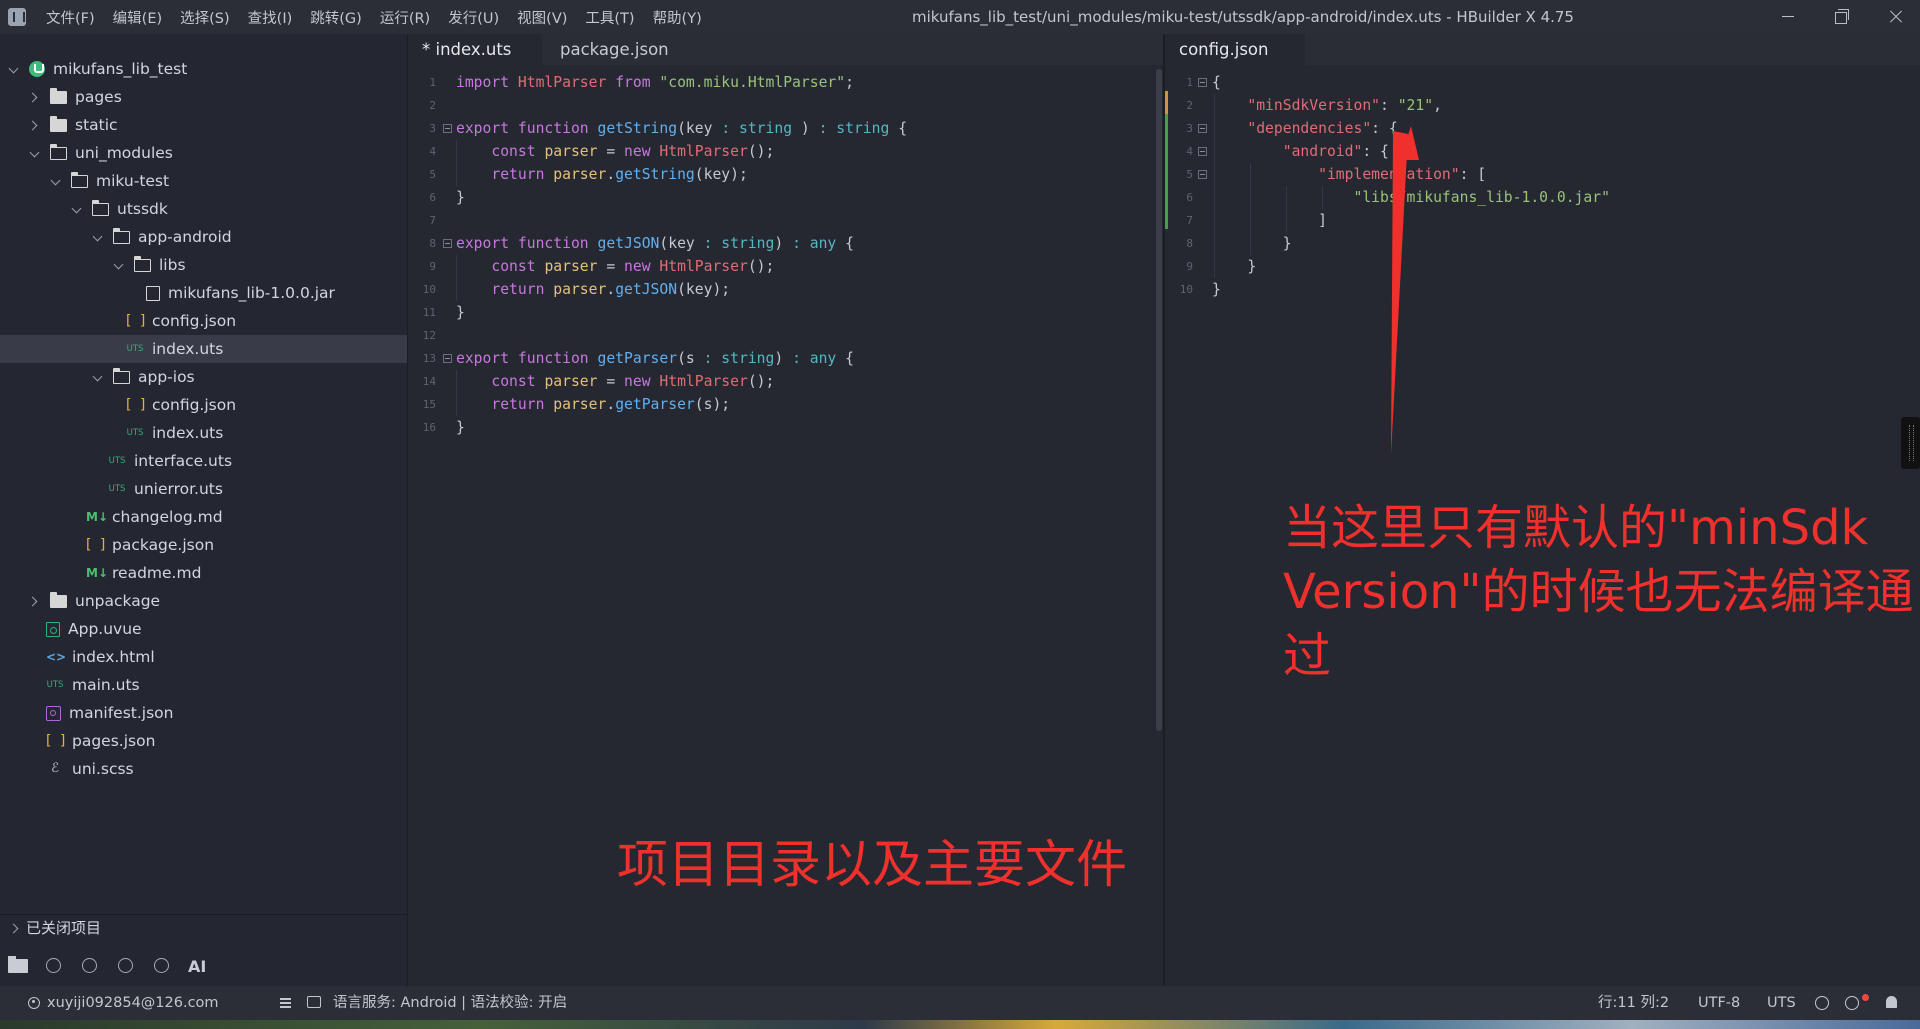 This screenshot has height=1029, width=1920. Describe the element at coordinates (473, 17) in the screenshot. I see `menu-item: 发行(U)` at that location.